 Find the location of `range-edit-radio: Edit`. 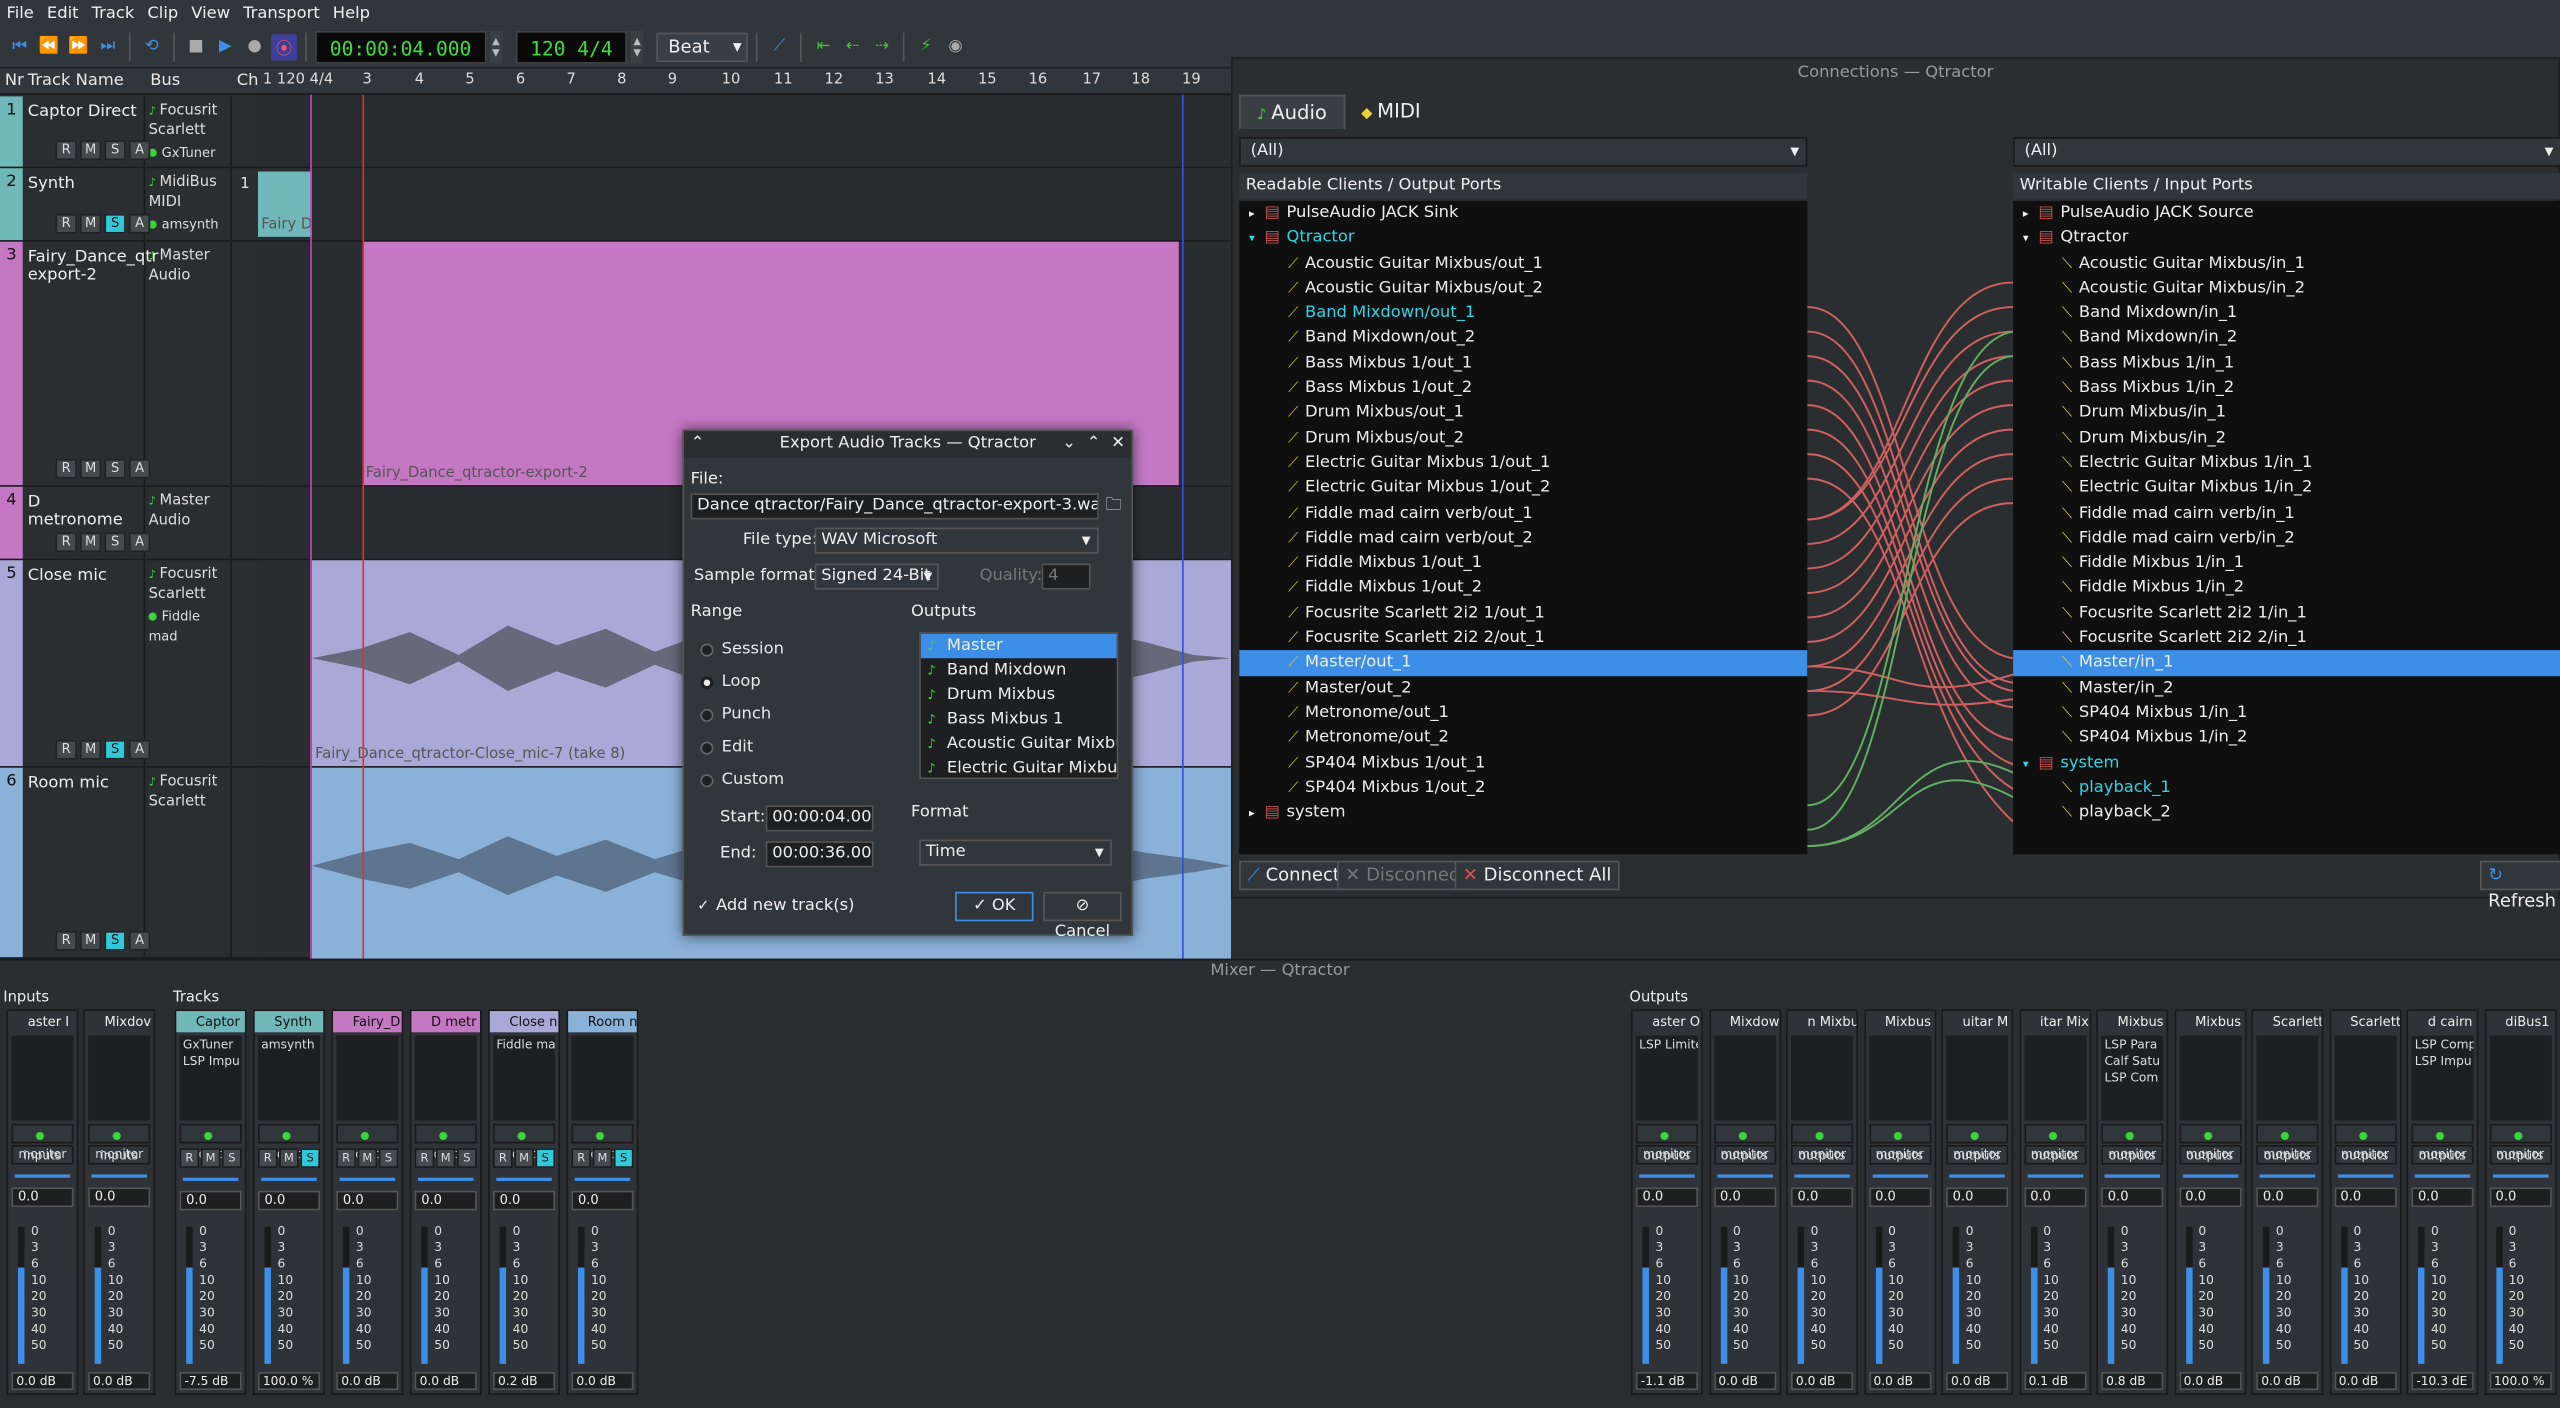

range-edit-radio: Edit is located at coordinates (726, 747).